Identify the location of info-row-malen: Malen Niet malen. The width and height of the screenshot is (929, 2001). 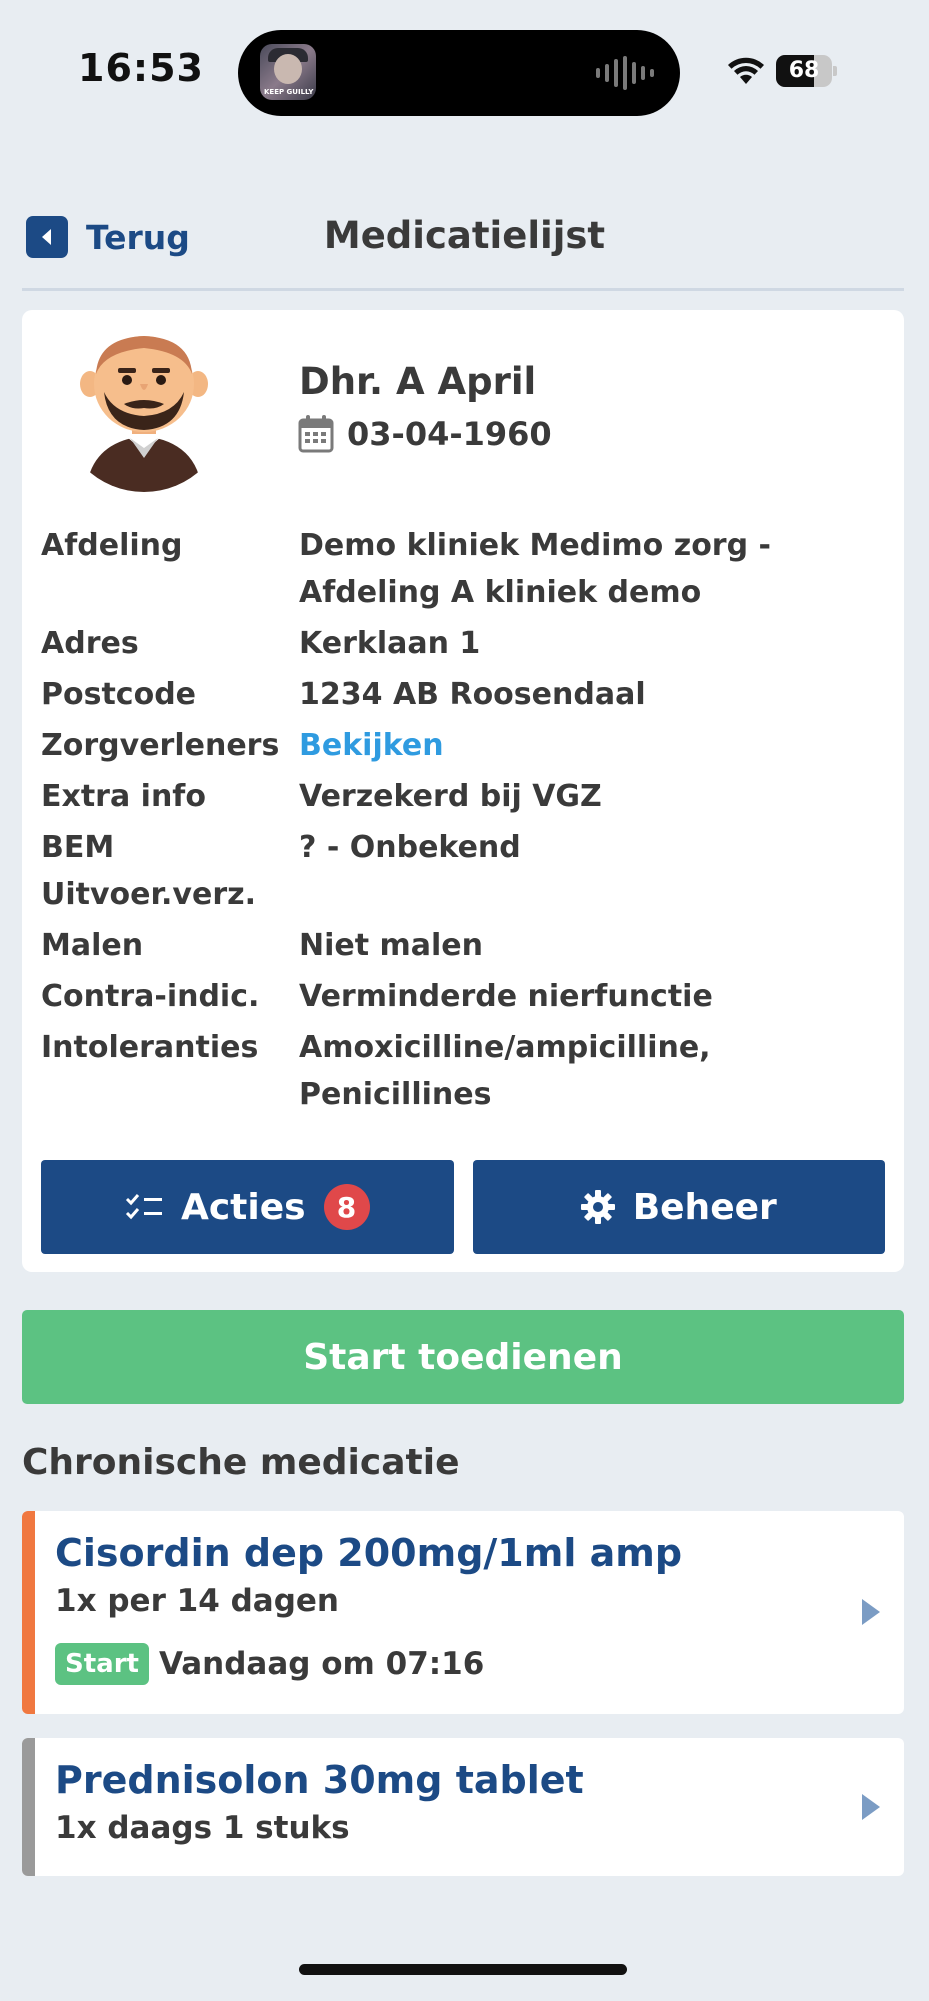
(466, 945).